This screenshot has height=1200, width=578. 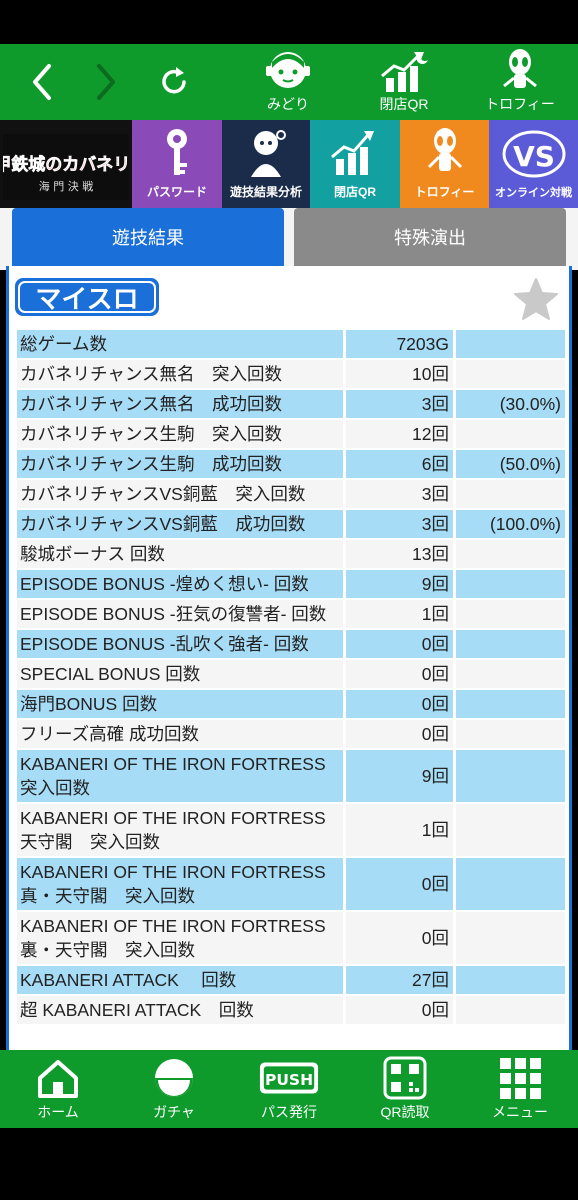 I want to click on result-label: KABANERI OF THE IRON FORTRESS 裏・天守閣 突入回数, so click(x=180, y=938).